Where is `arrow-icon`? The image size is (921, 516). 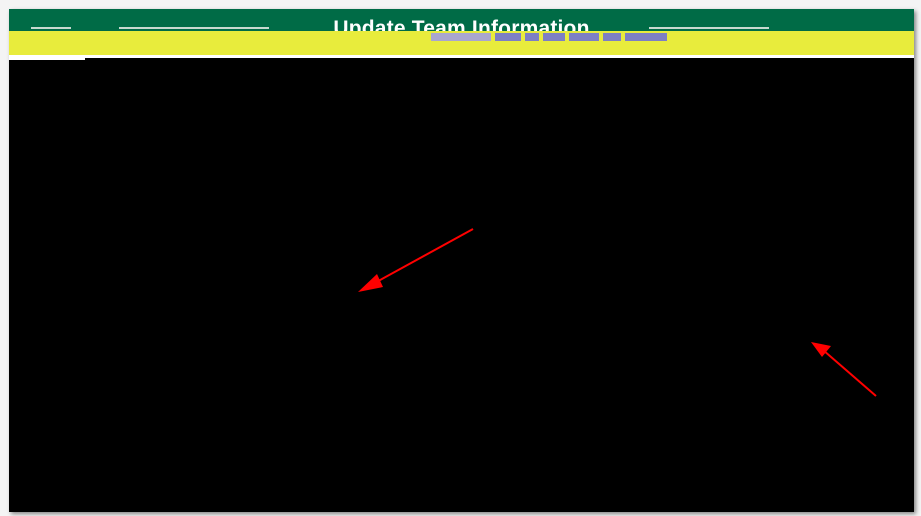
arrow-icon is located at coordinates (370, 283).